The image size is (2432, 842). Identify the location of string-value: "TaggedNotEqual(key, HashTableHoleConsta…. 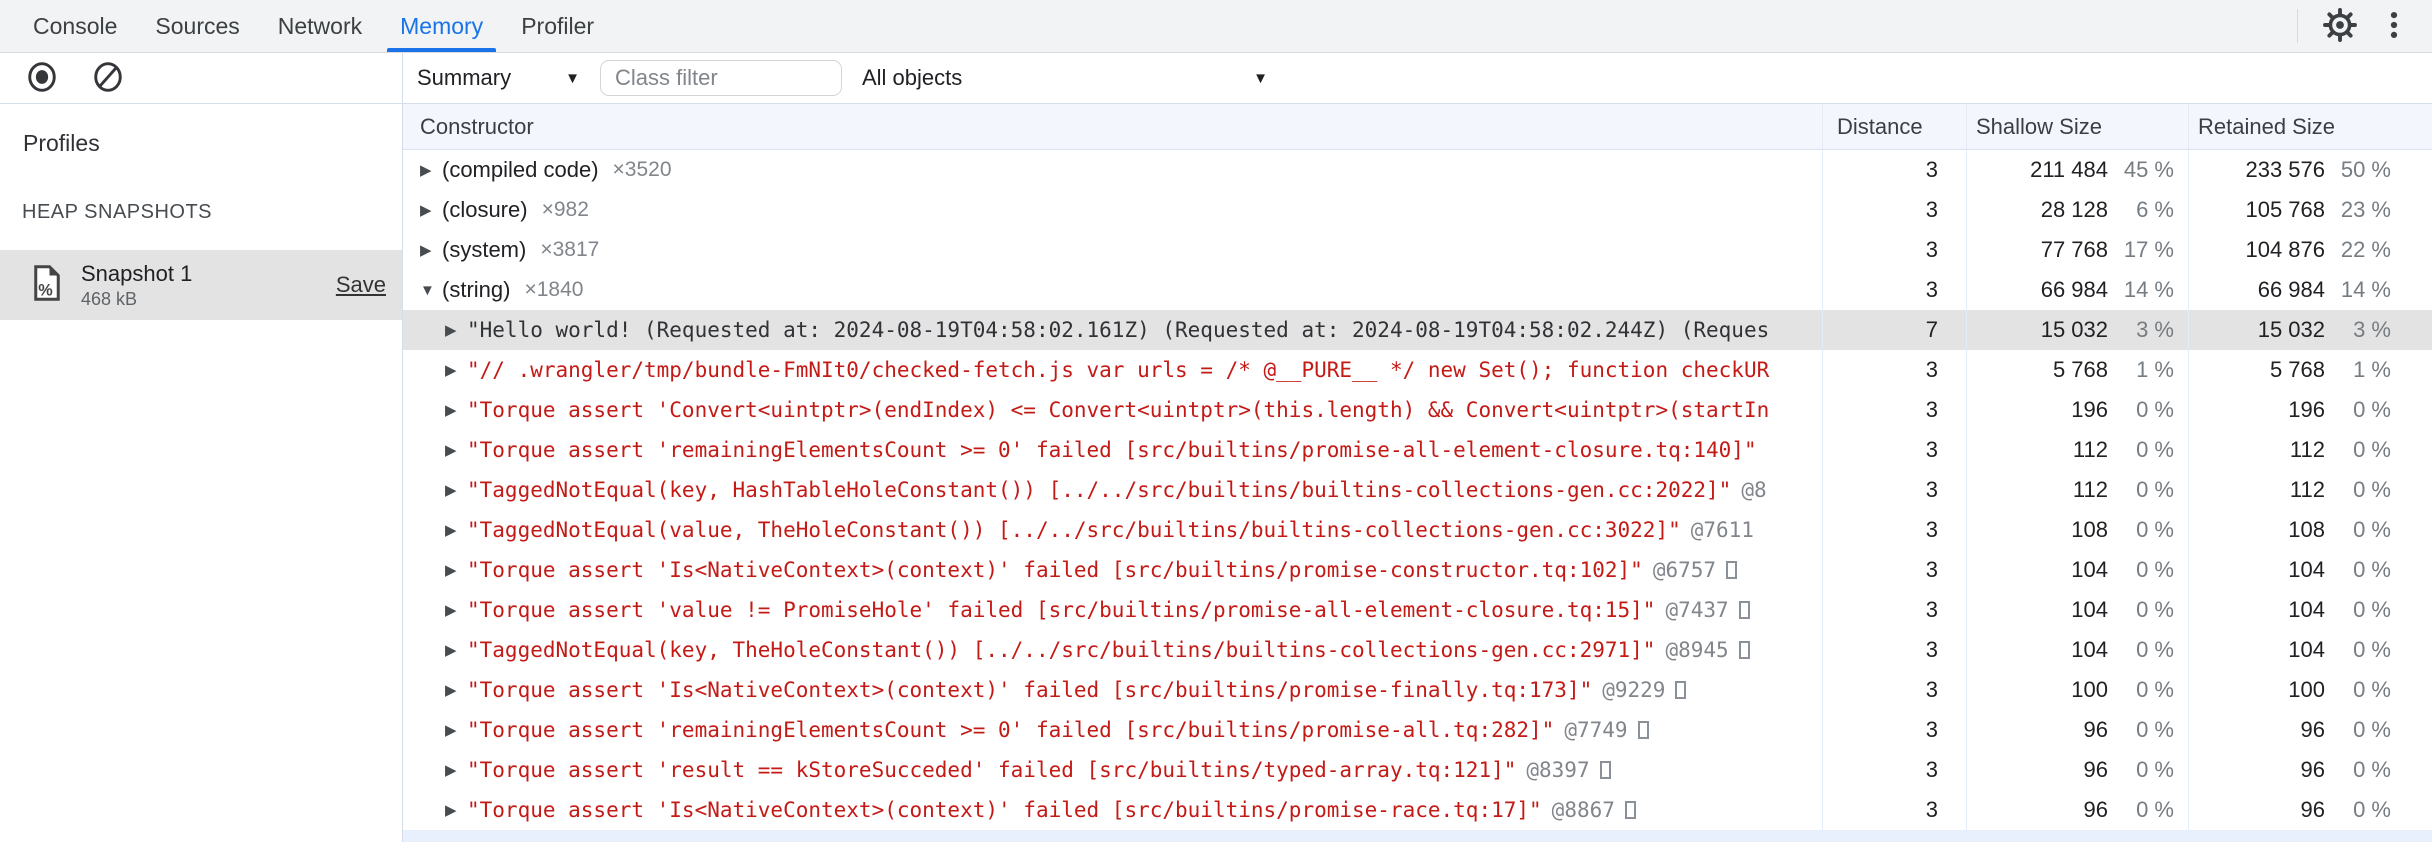
(1099, 490).